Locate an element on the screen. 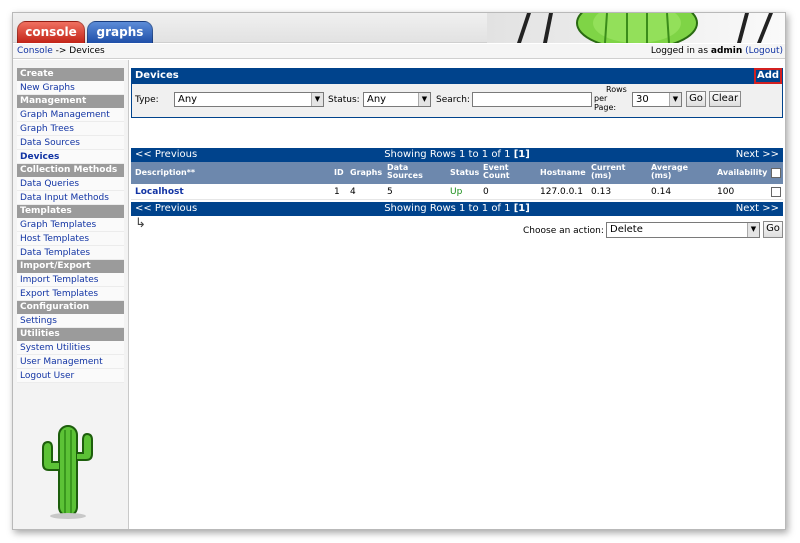 The width and height of the screenshot is (800, 543). col-current: Current (ms) is located at coordinates (608, 172).